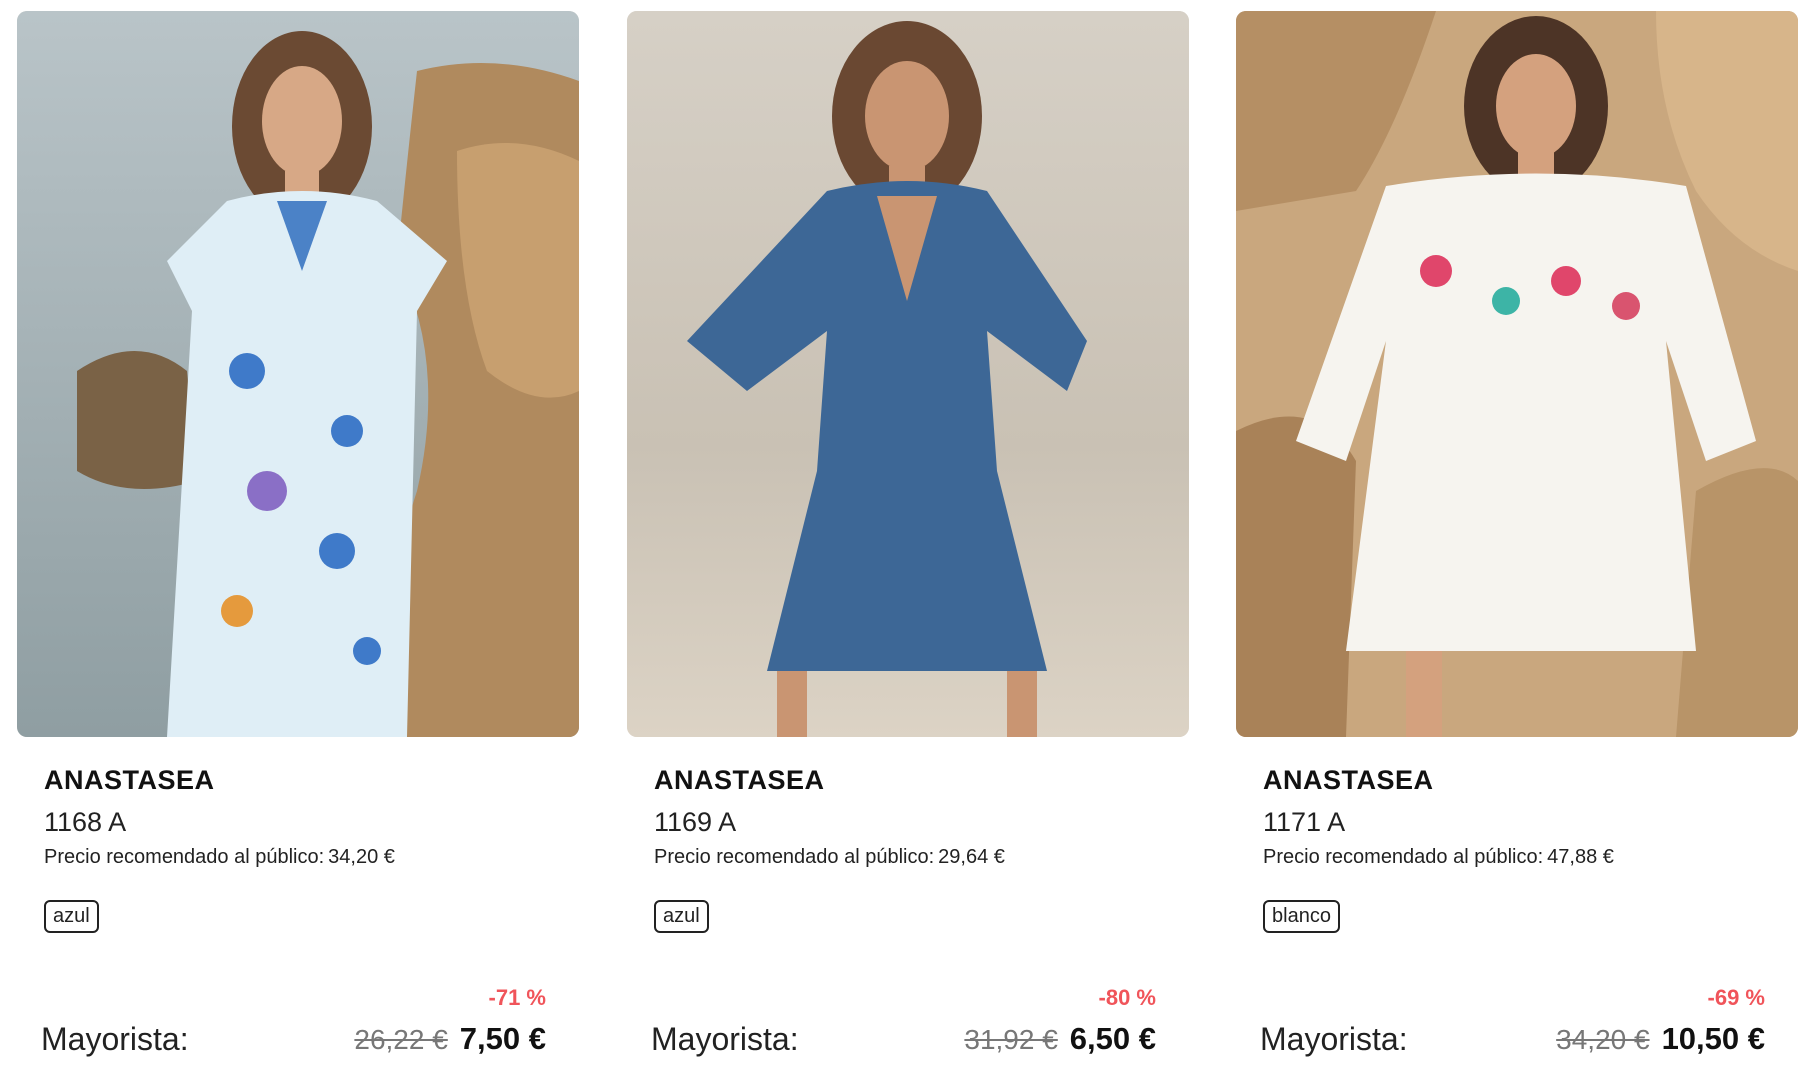 The image size is (1800, 1075). Describe the element at coordinates (1580, 857) in the screenshot. I see `rrp-value: 47,88 €` at that location.